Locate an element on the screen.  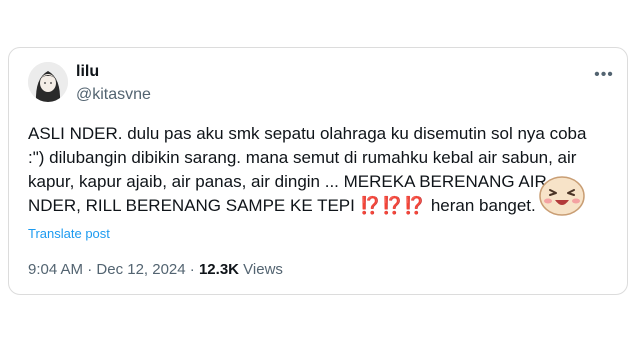
interrobang-emoji: ⁉️⁉️⁉️ is located at coordinates (393, 205).